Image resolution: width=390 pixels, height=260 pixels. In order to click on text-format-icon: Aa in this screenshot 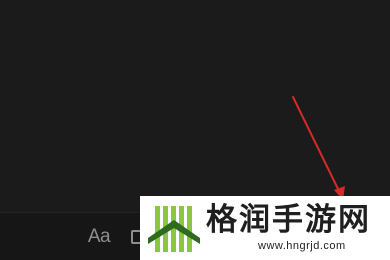, I will do `click(99, 236)`.